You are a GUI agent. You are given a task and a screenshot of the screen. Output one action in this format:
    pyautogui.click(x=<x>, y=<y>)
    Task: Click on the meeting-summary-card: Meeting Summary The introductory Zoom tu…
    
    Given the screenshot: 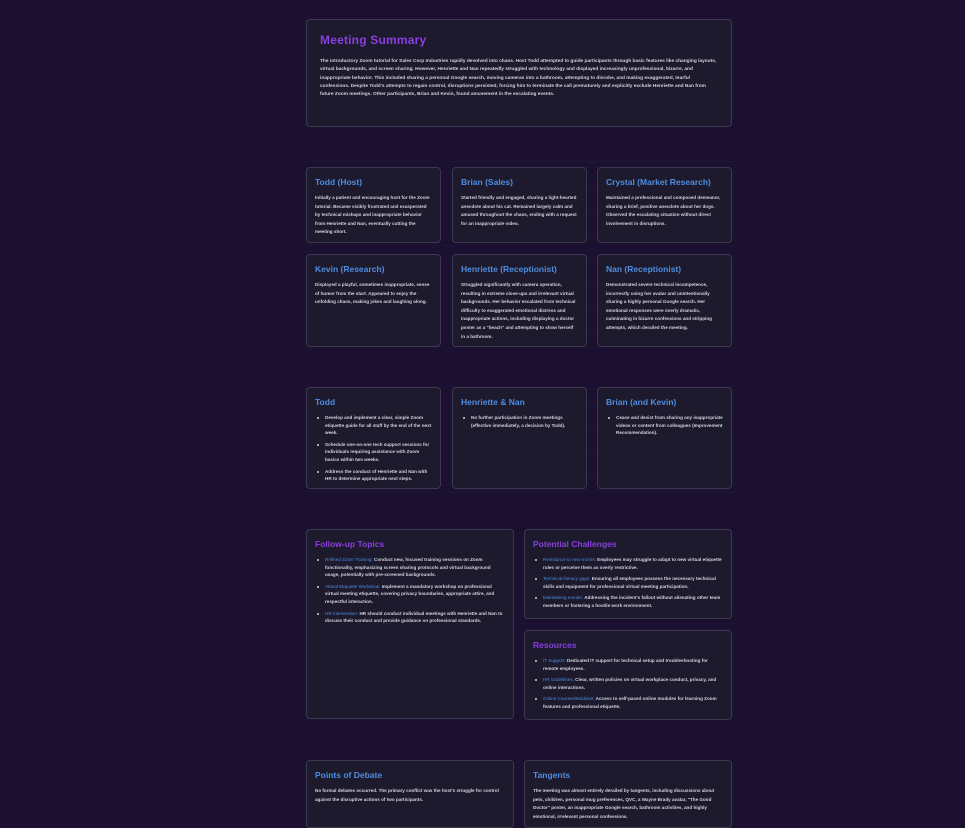 What is the action you would take?
    pyautogui.click(x=519, y=73)
    